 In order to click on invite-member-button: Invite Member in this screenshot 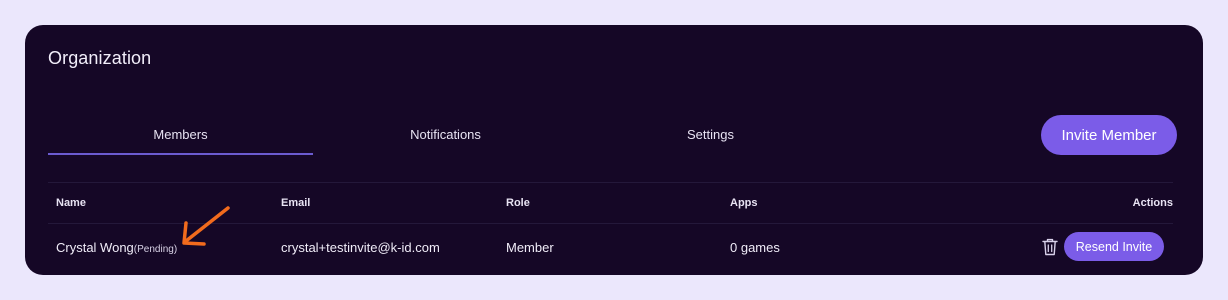, I will do `click(1109, 135)`.